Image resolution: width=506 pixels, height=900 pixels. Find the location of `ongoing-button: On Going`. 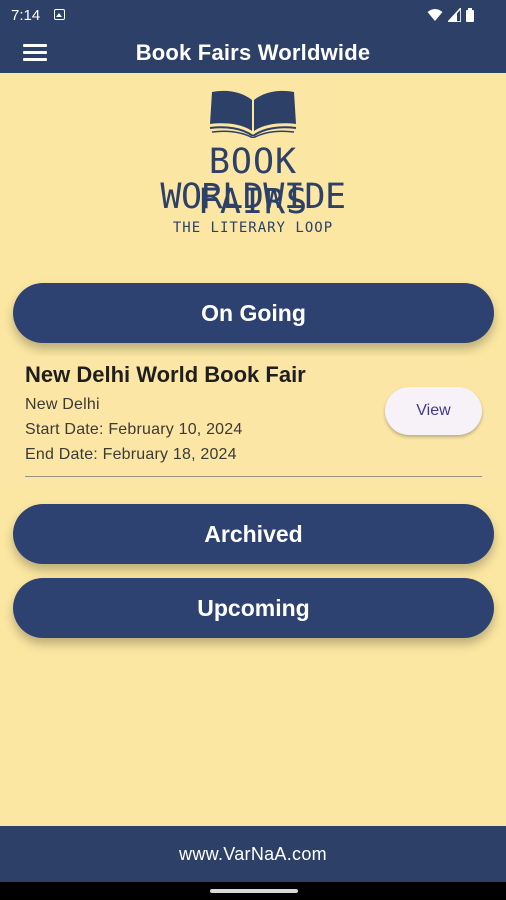

ongoing-button: On Going is located at coordinates (253, 313).